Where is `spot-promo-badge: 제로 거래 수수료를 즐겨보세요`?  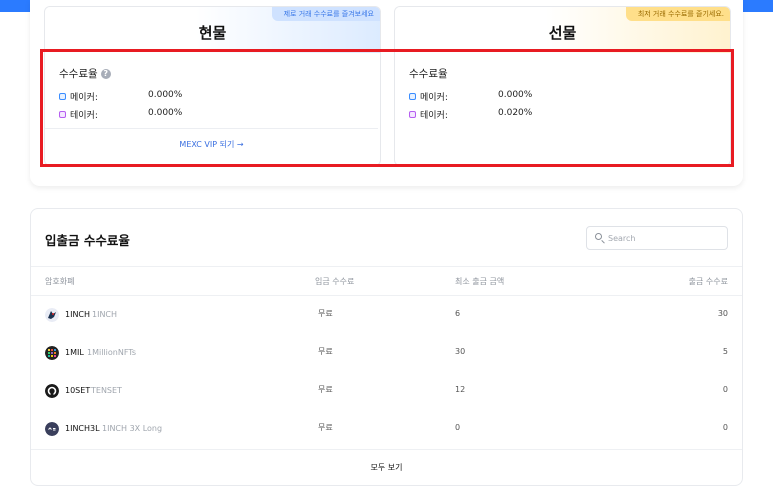 spot-promo-badge: 제로 거래 수수료를 즐겨보세요 is located at coordinates (325, 14).